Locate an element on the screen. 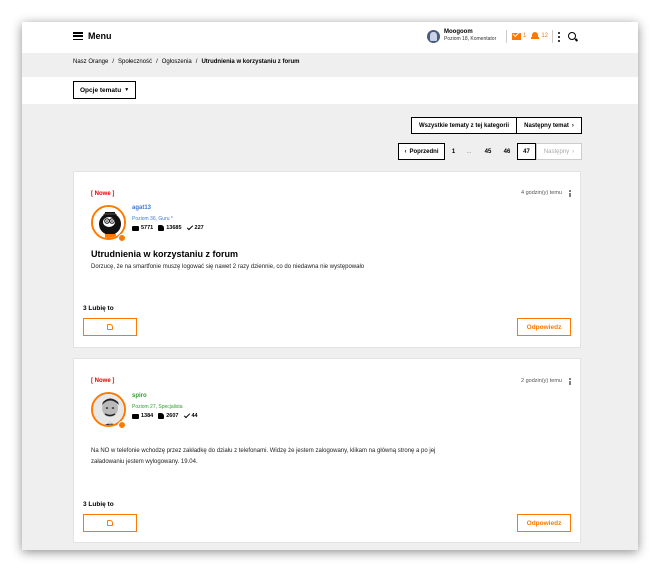 The image size is (662, 574). chevron-left-icon: ‹ is located at coordinates (405, 151).